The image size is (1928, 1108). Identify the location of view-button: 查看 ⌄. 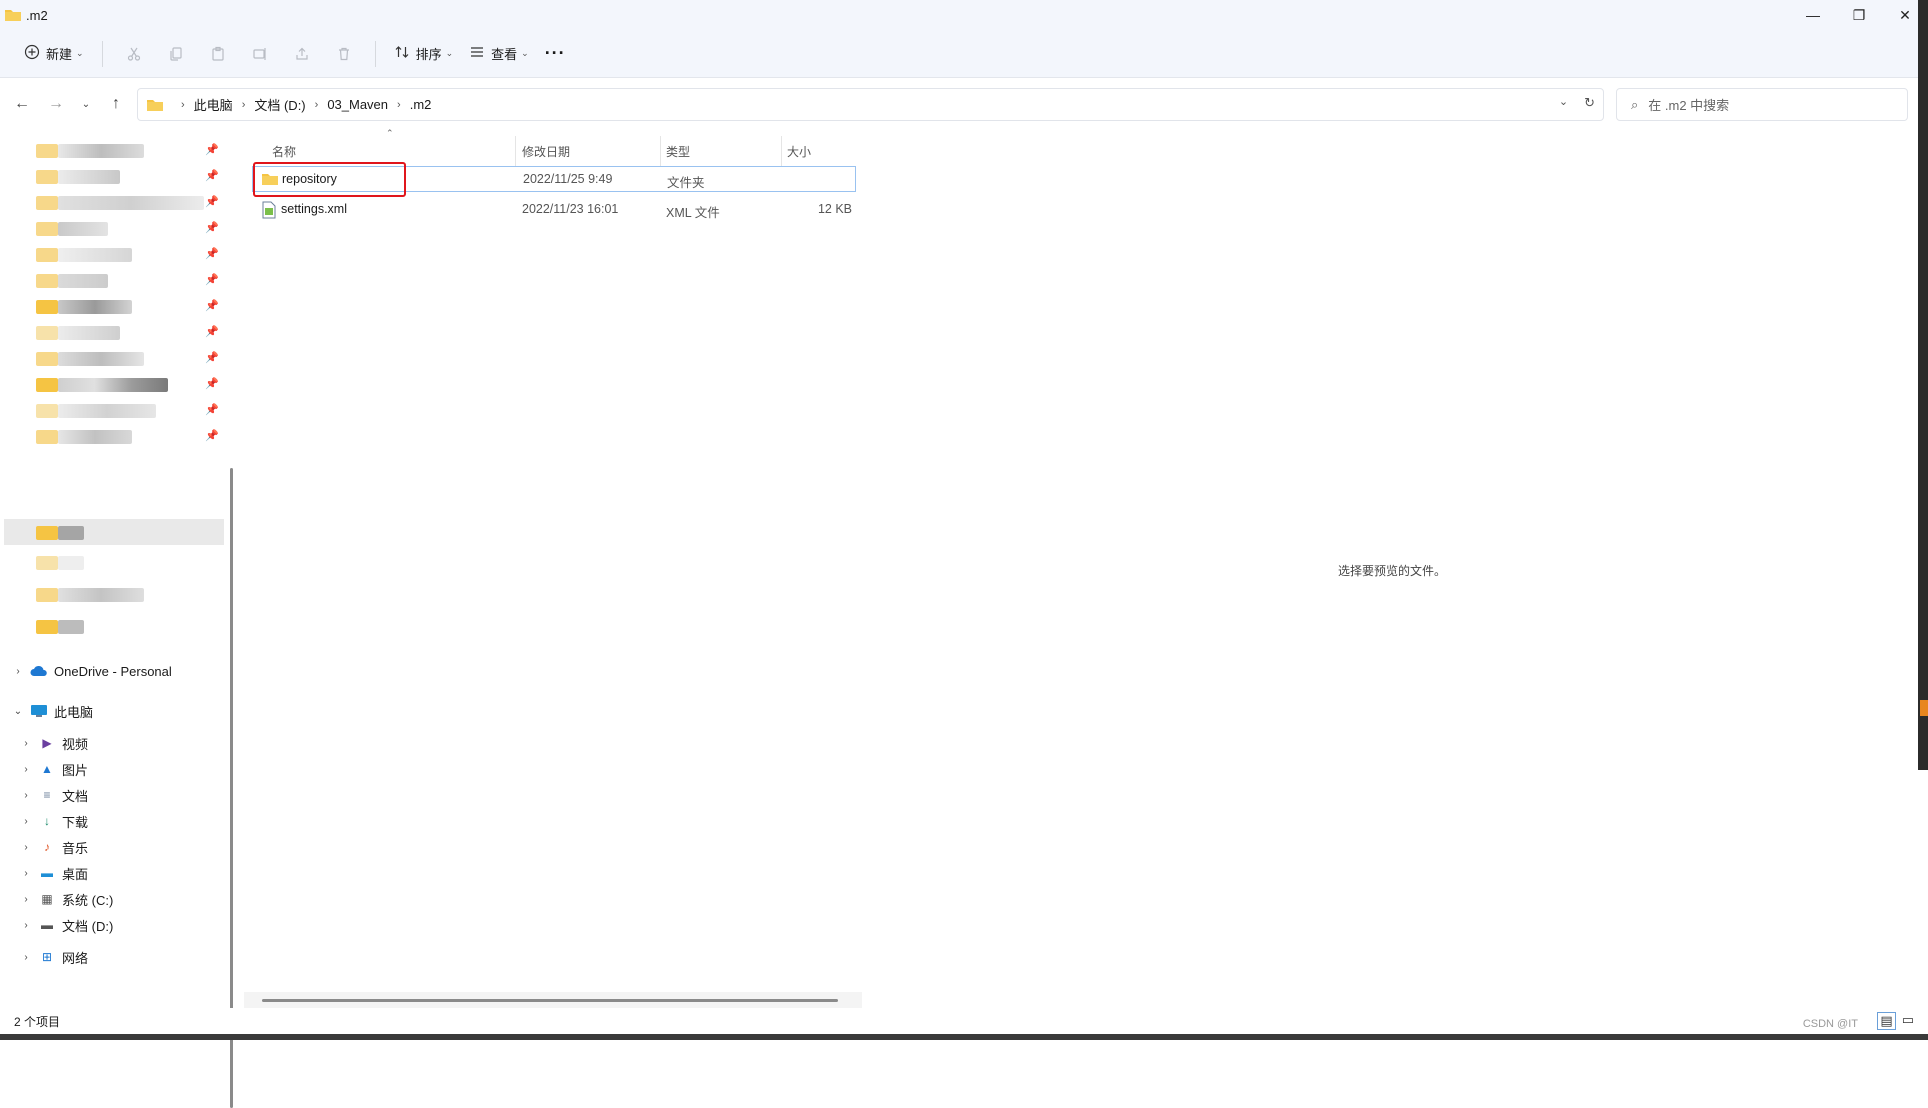
(499, 54).